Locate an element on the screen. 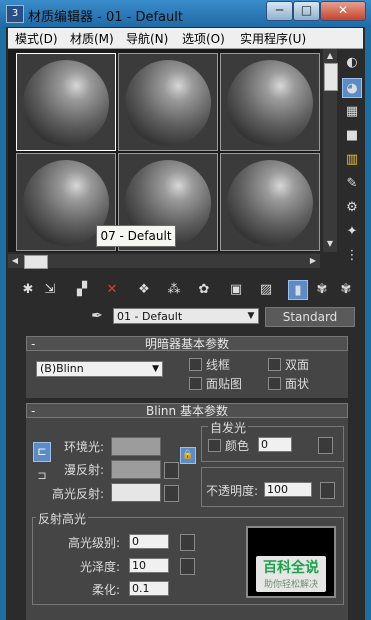 This screenshot has width=371, height=620. soften-spinner: 0.1 is located at coordinates (149, 588).